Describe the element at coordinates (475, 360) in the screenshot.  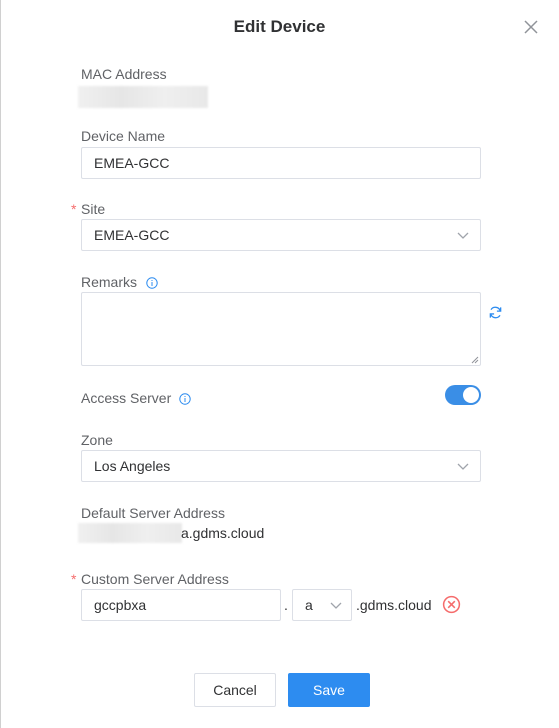
I see `resize-handle-icon` at that location.